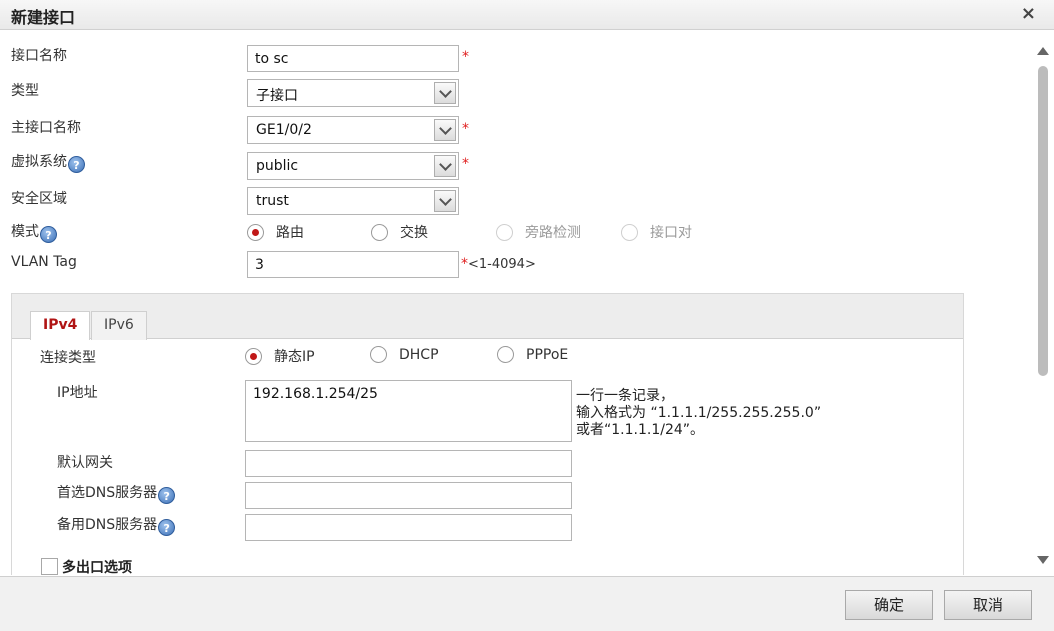 Image resolution: width=1054 pixels, height=631 pixels. What do you see at coordinates (408, 495) in the screenshot?
I see `primary-dns-input` at bounding box center [408, 495].